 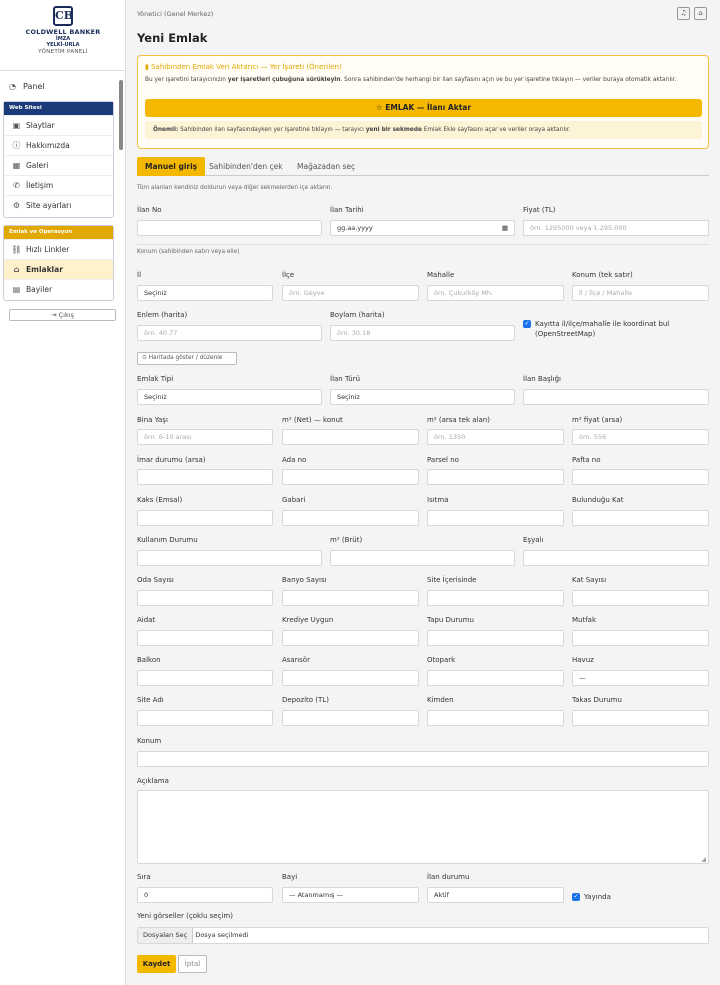 I want to click on ilce-label: İlçe, so click(x=288, y=275).